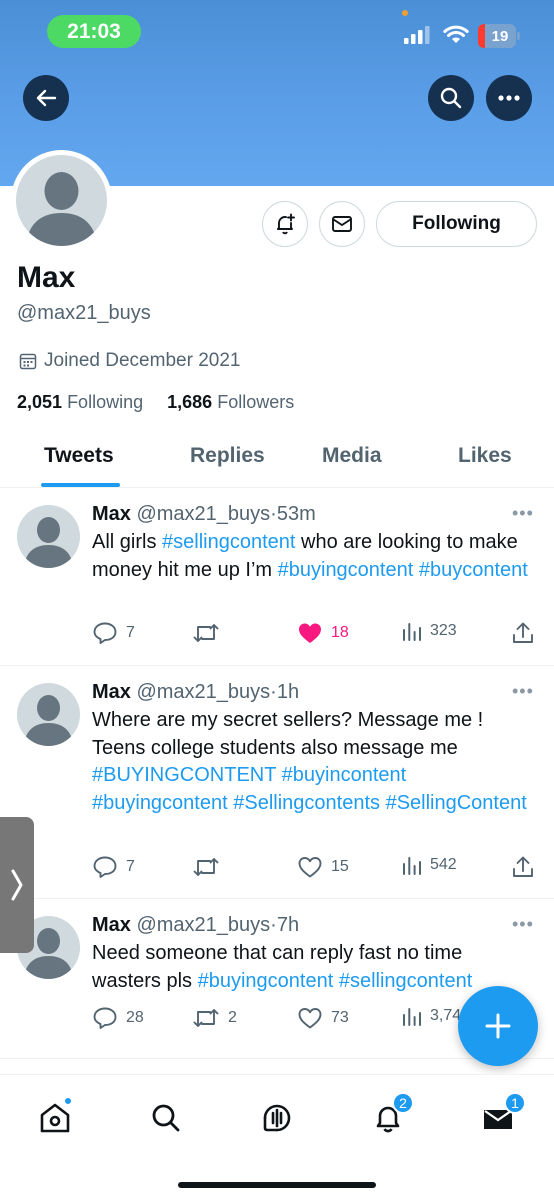 The width and height of the screenshot is (554, 1200). I want to click on profile-avatar, so click(61, 200).